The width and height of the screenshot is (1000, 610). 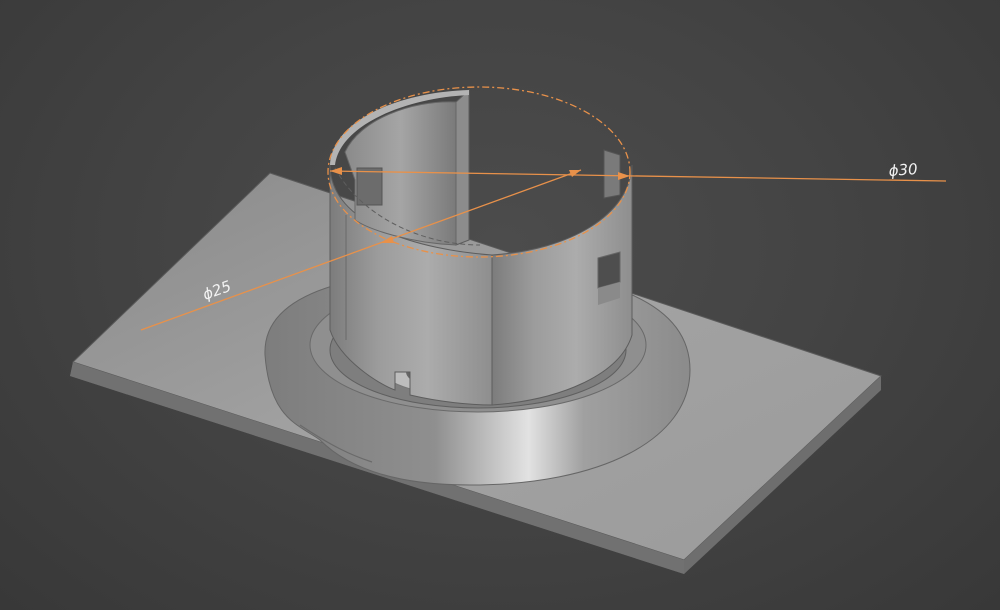 What do you see at coordinates (903, 170) in the screenshot?
I see `diameter-30-label: ϕ30` at bounding box center [903, 170].